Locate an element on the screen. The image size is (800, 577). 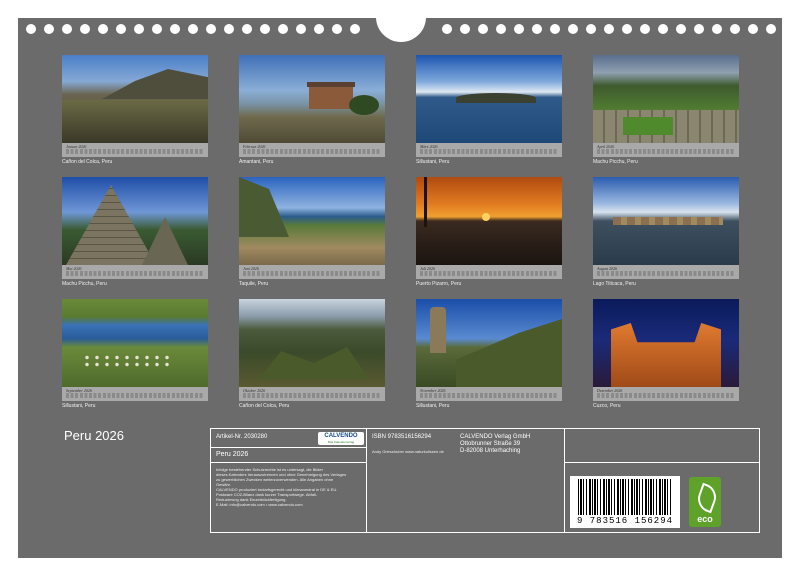
calendar-strip: September 2026 is located at coordinates (135, 394).